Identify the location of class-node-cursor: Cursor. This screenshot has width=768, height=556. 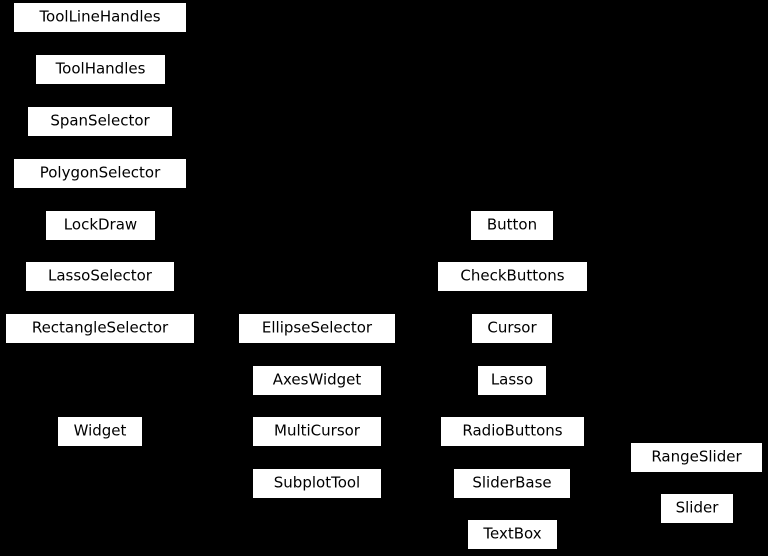
(512, 328).